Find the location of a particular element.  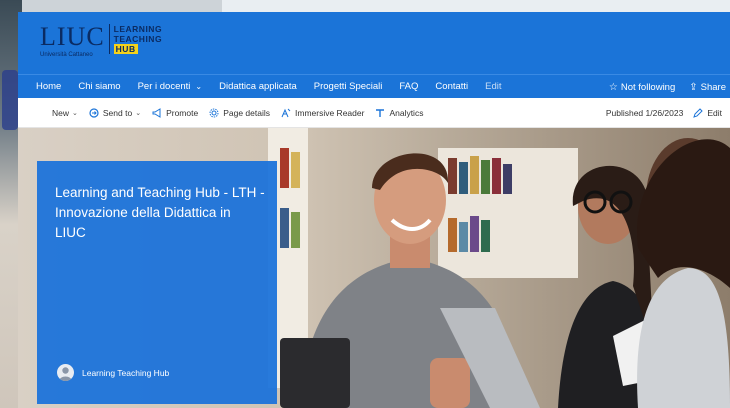

student-photo is located at coordinates (683, 273).